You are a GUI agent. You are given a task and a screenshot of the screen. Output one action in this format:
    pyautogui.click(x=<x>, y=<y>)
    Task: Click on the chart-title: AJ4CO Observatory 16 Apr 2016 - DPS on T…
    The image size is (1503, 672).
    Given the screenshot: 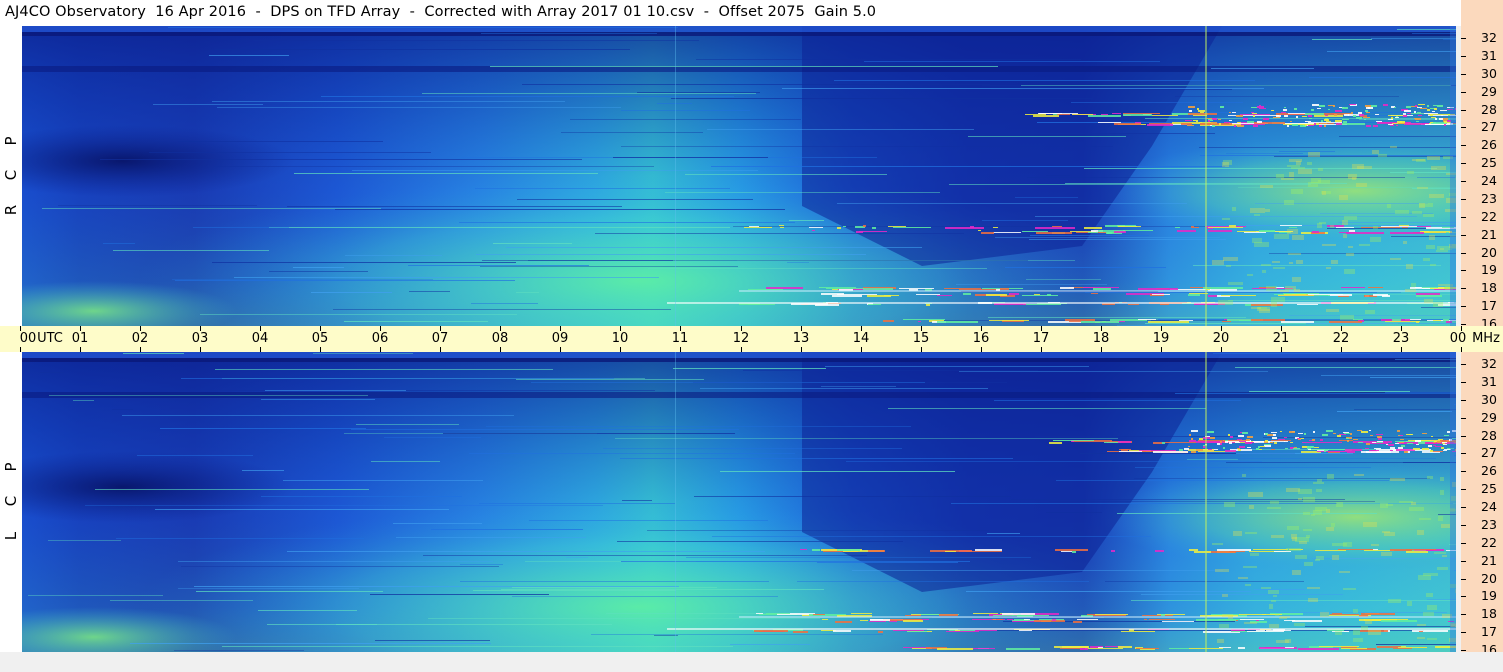 What is the action you would take?
    pyautogui.click(x=441, y=12)
    